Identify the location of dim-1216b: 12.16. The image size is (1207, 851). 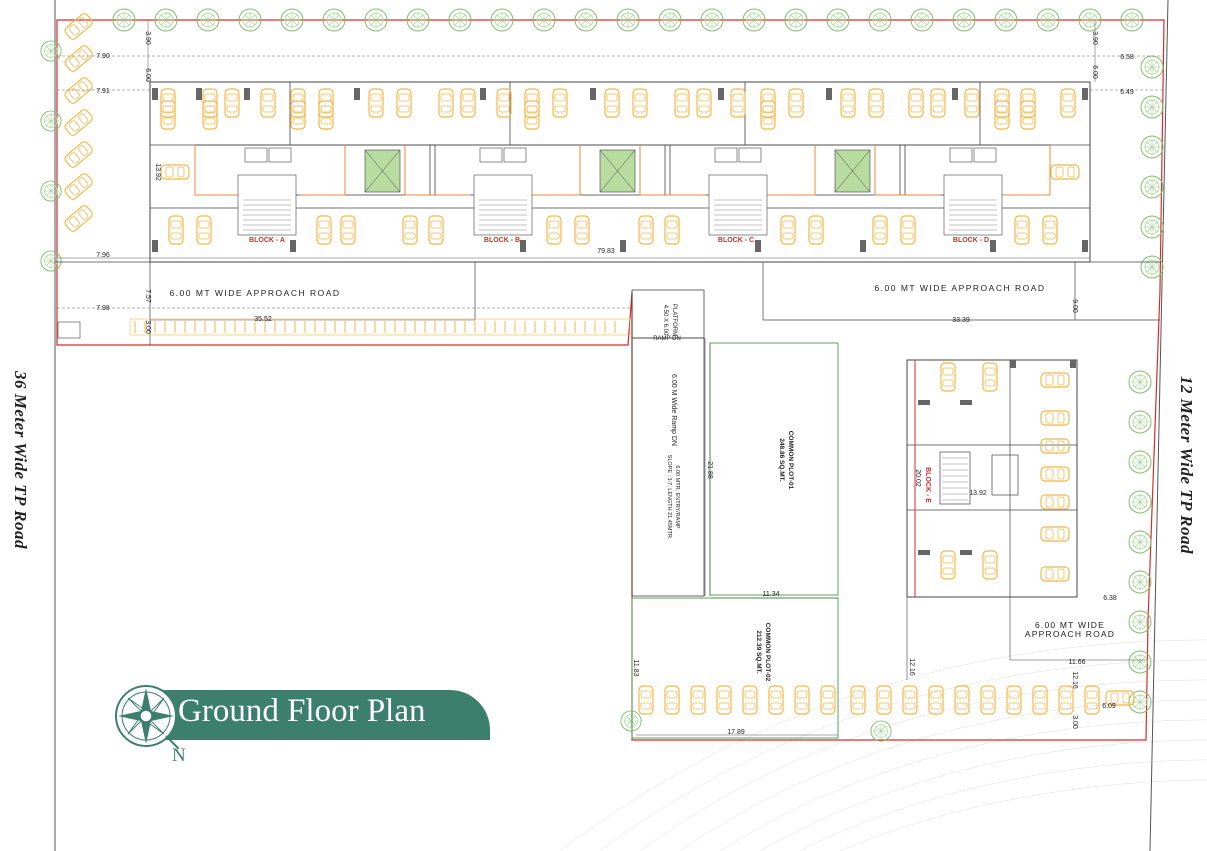
(1074, 680).